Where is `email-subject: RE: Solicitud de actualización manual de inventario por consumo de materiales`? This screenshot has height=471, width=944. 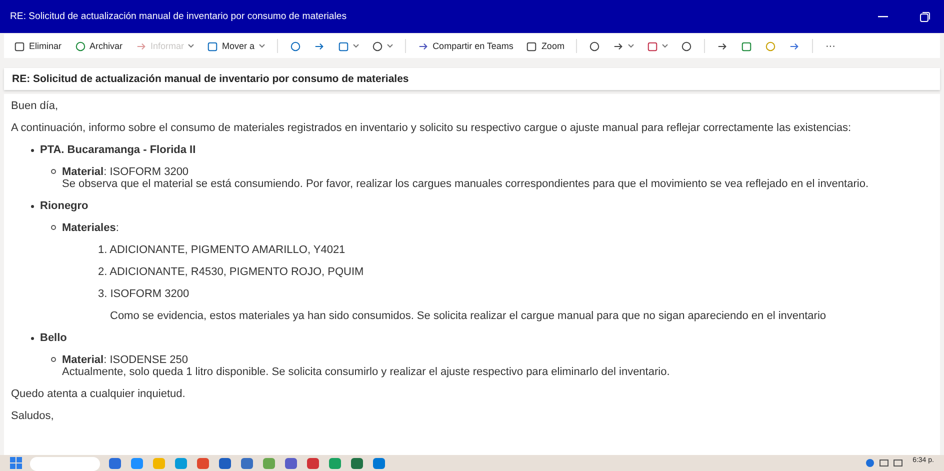 email-subject: RE: Solicitud de actualización manual de inventario por consumo de materiales is located at coordinates (210, 79).